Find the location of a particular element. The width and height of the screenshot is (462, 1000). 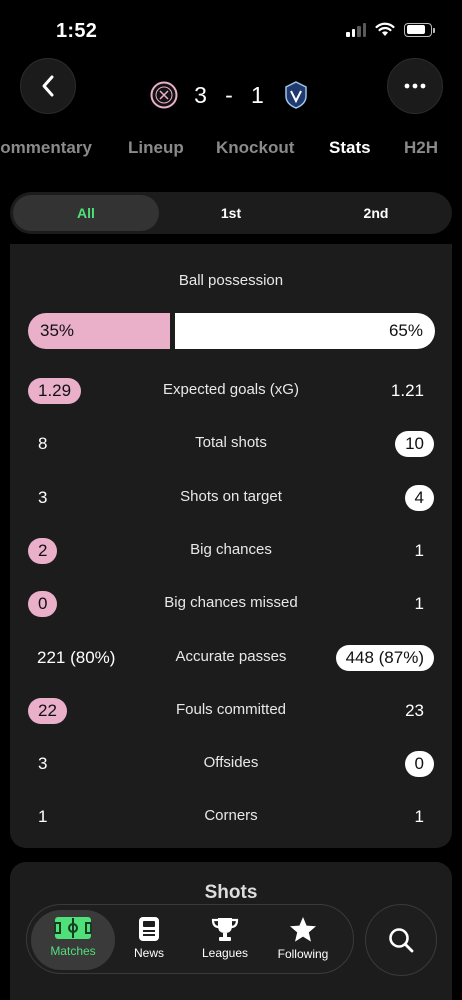

nav-leagues: Leagues is located at coordinates (225, 940).